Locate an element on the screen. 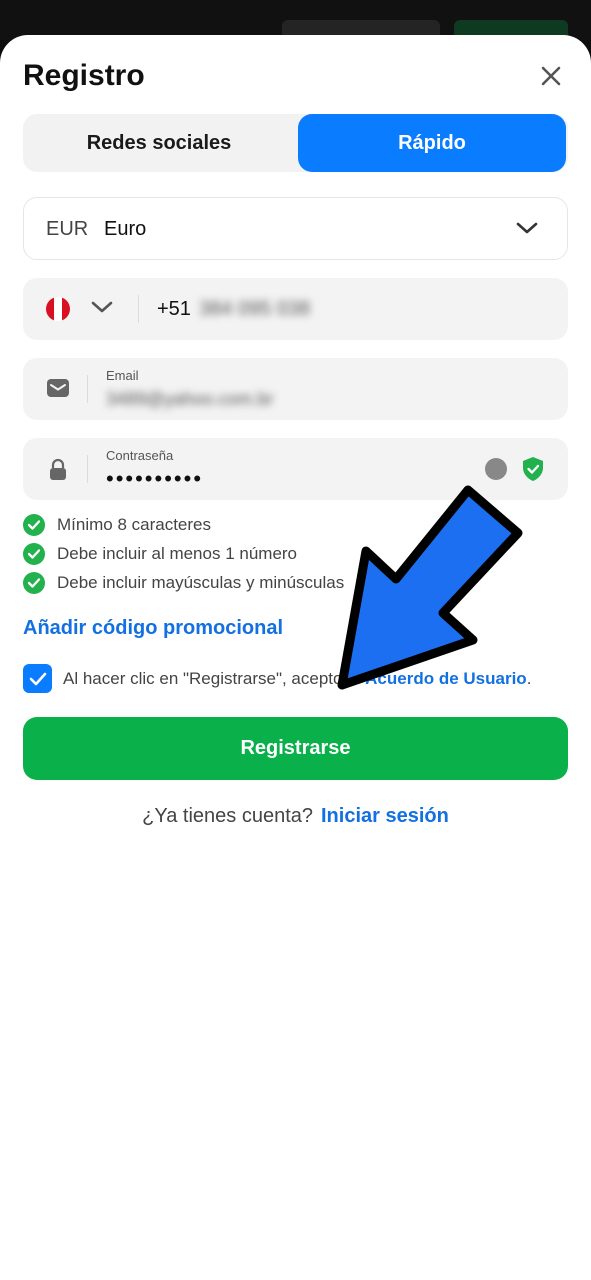  rule-text: Debe incluir al menos 1 número is located at coordinates (177, 553).